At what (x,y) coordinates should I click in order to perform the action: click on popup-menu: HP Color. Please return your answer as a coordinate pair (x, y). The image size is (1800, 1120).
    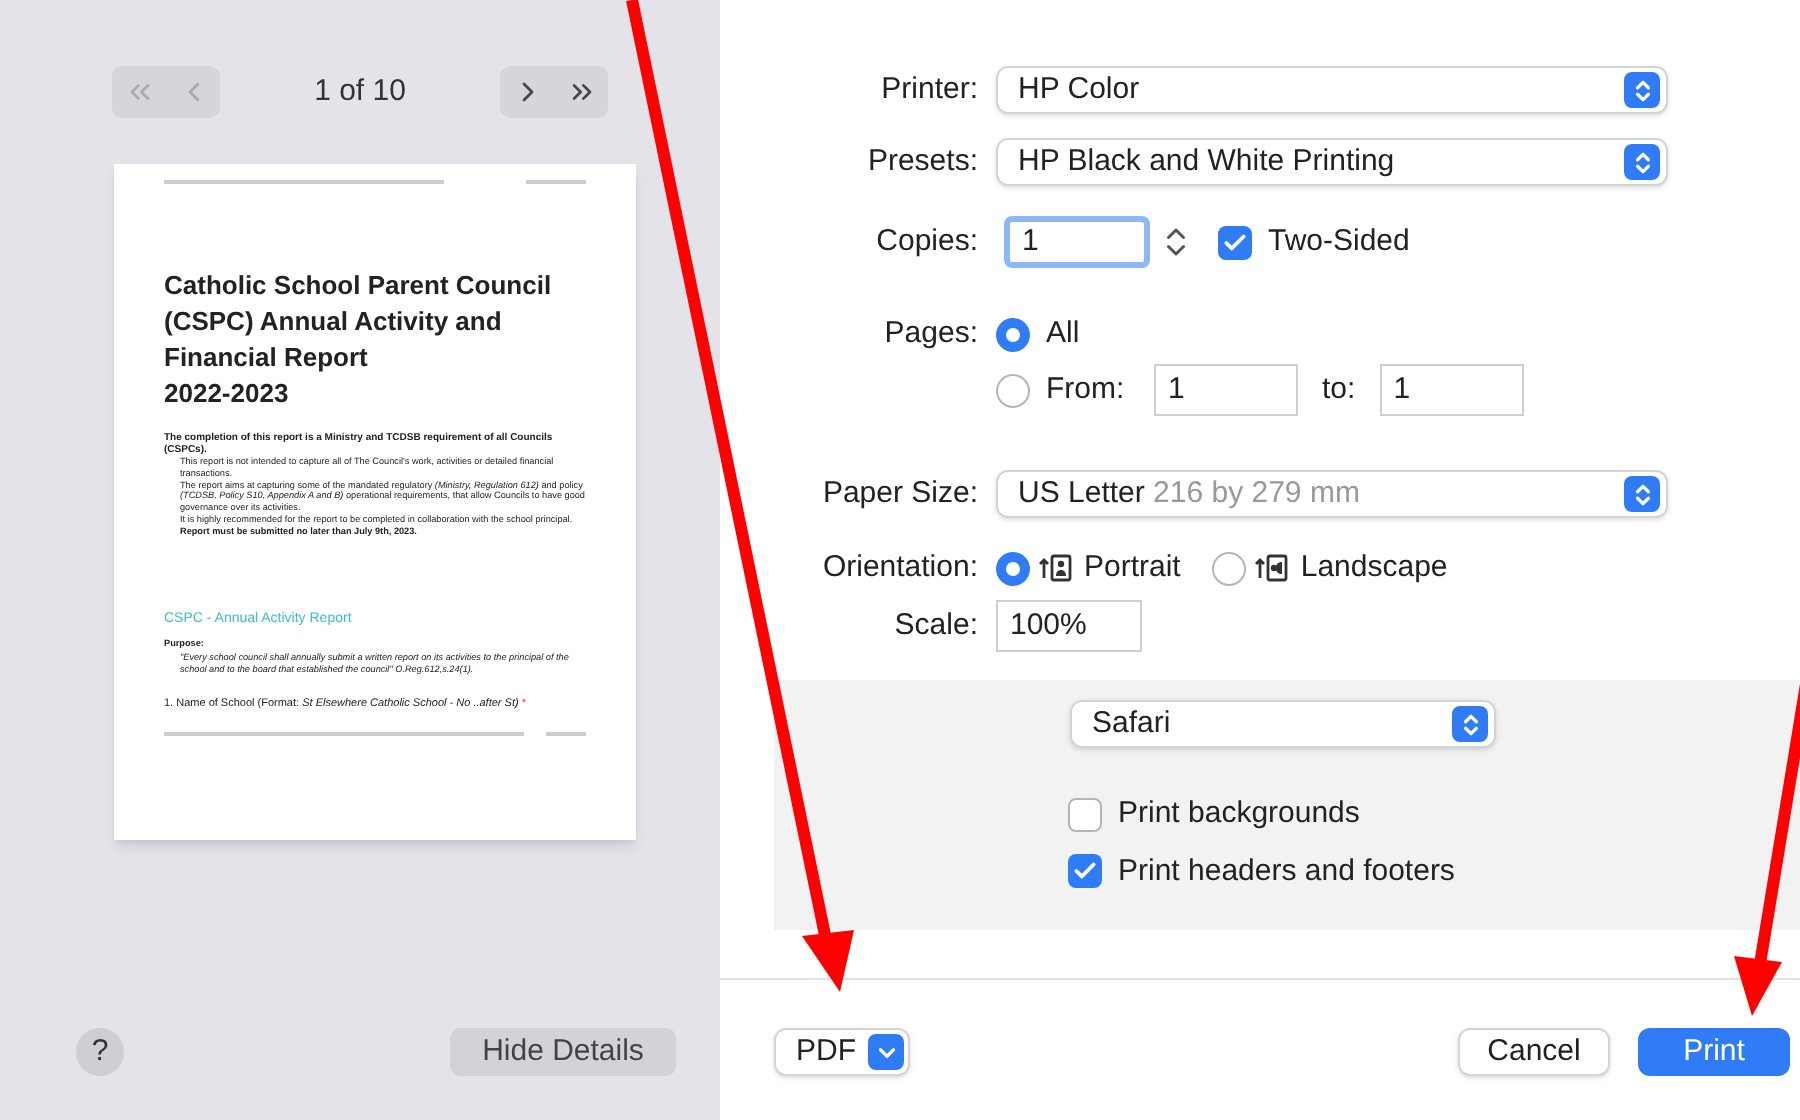
    Looking at the image, I should click on (1332, 90).